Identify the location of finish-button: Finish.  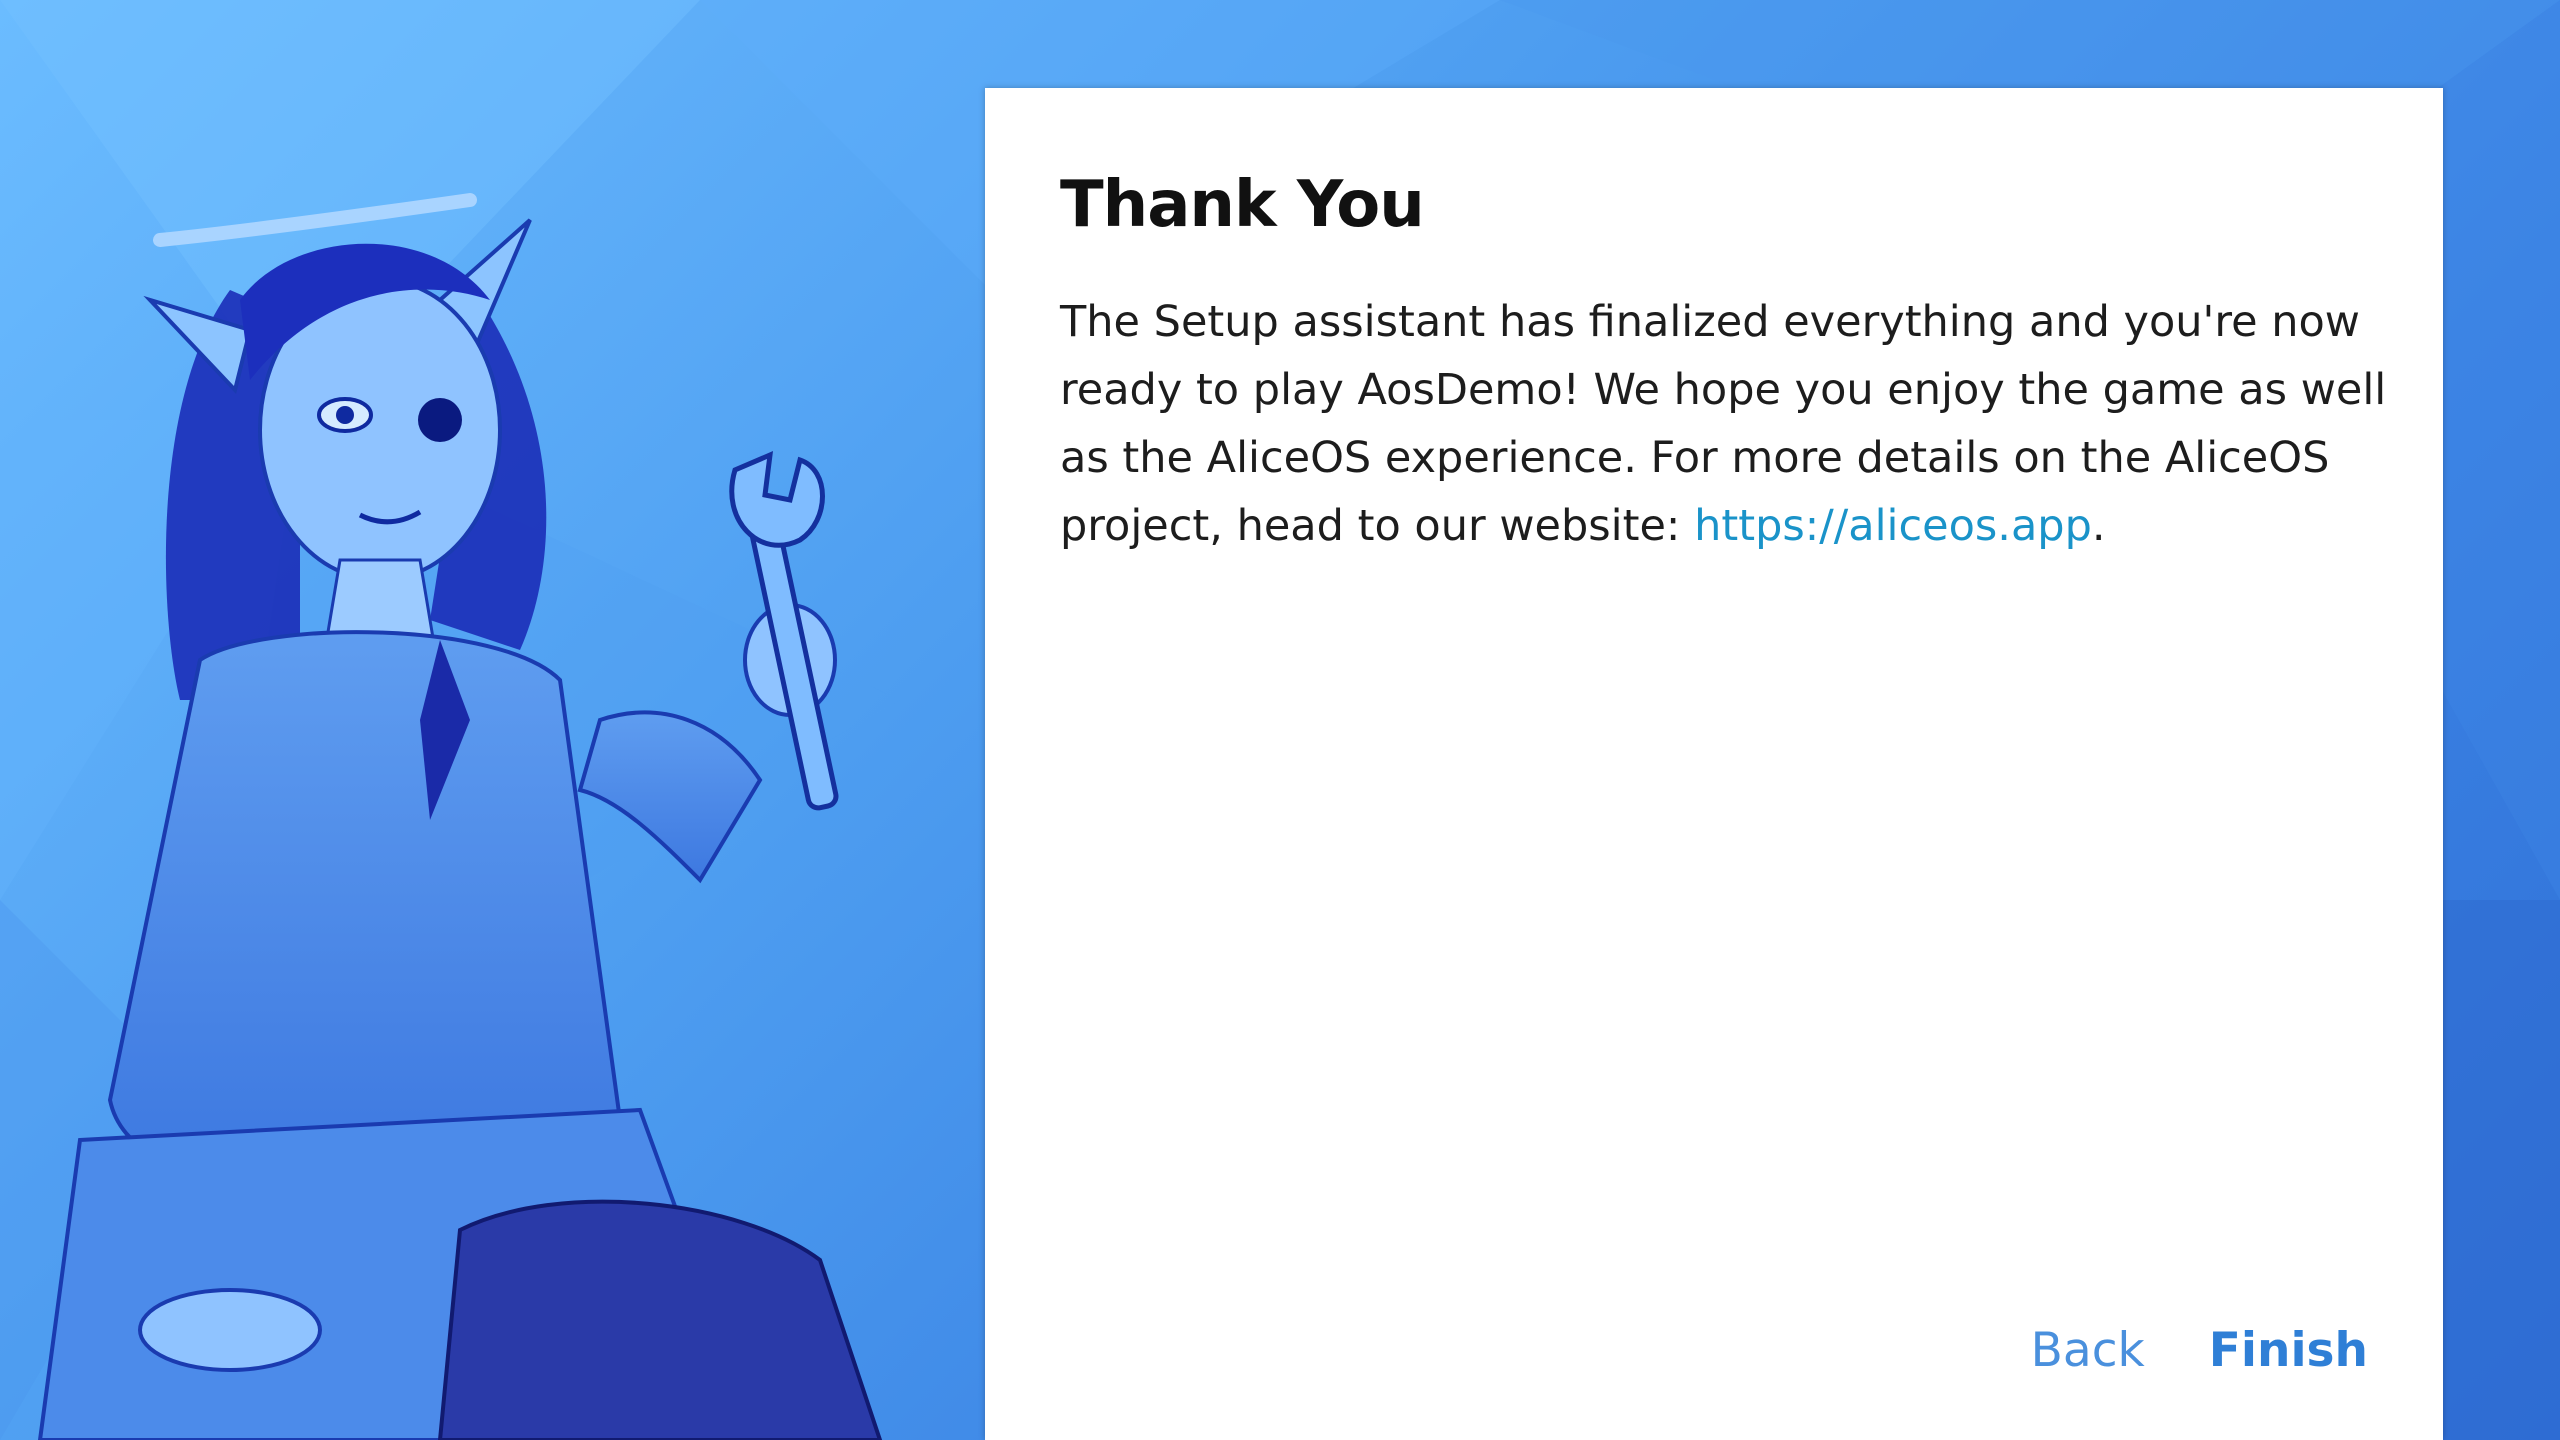
(2288, 1350).